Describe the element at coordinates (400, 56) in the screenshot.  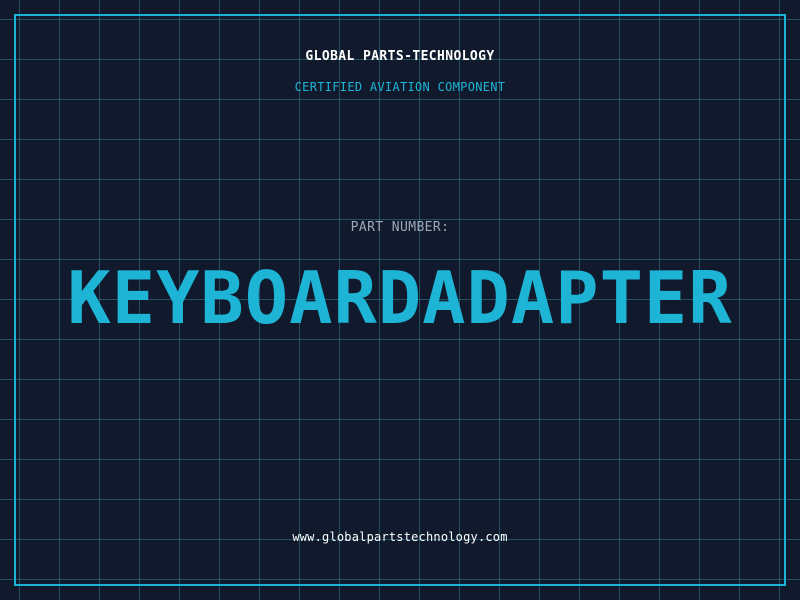
I see `brand-name: GLOBAL PARTS-TECHNOLOGY` at that location.